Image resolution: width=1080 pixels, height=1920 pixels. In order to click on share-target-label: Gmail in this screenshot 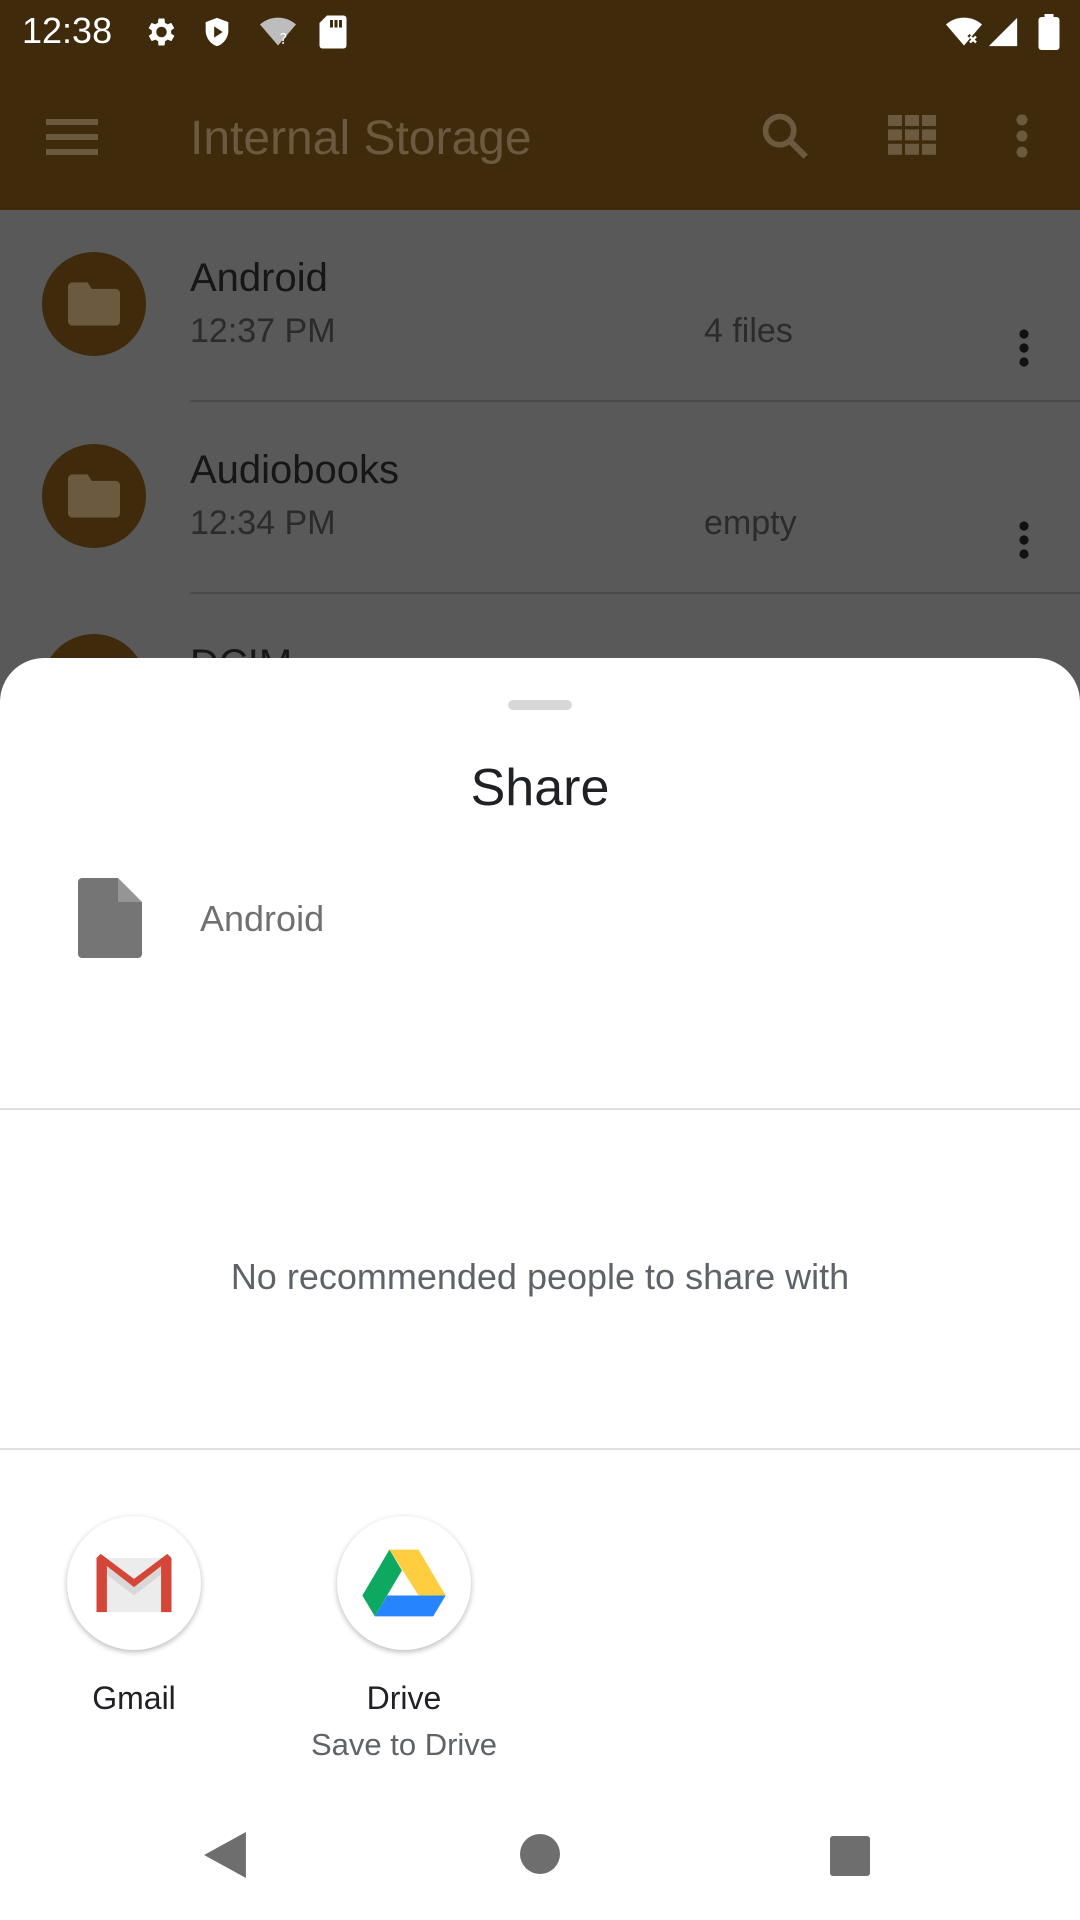, I will do `click(134, 1698)`.